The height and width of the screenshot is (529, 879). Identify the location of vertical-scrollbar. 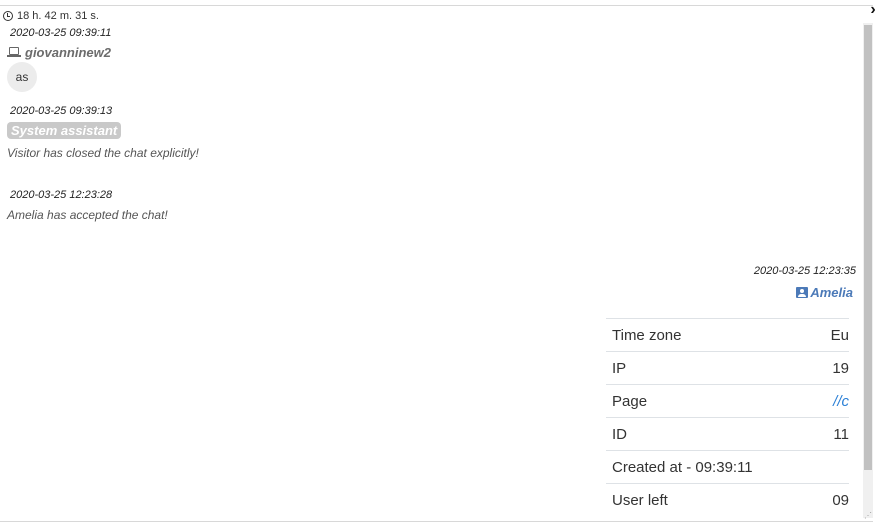
(868, 270).